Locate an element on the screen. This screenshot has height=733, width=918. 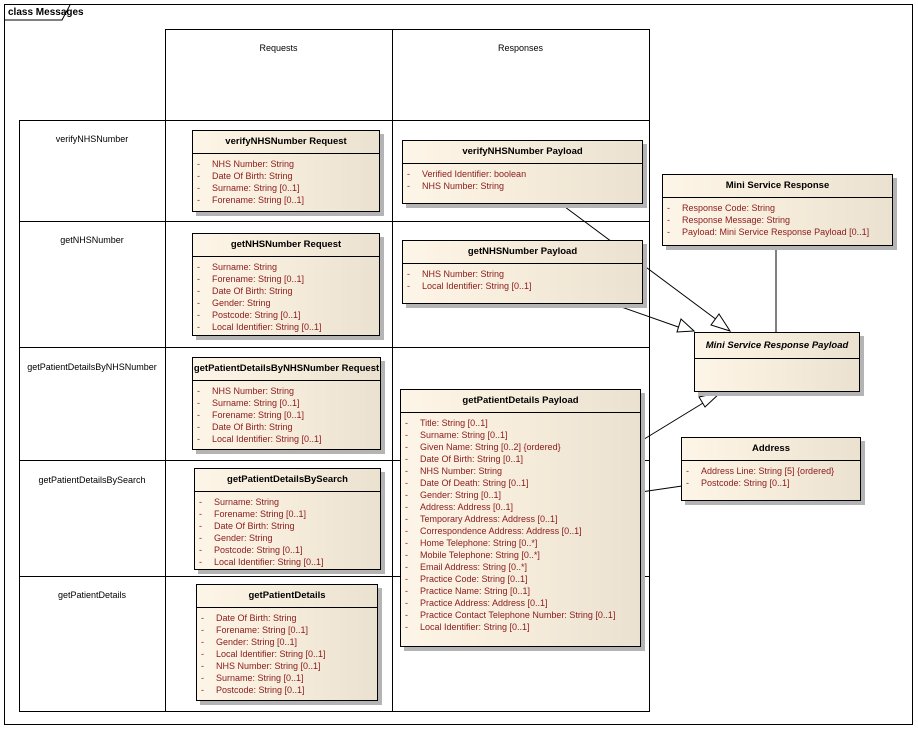
attribute-text: Address Line: String [5] {ordered} is located at coordinates (768, 471).